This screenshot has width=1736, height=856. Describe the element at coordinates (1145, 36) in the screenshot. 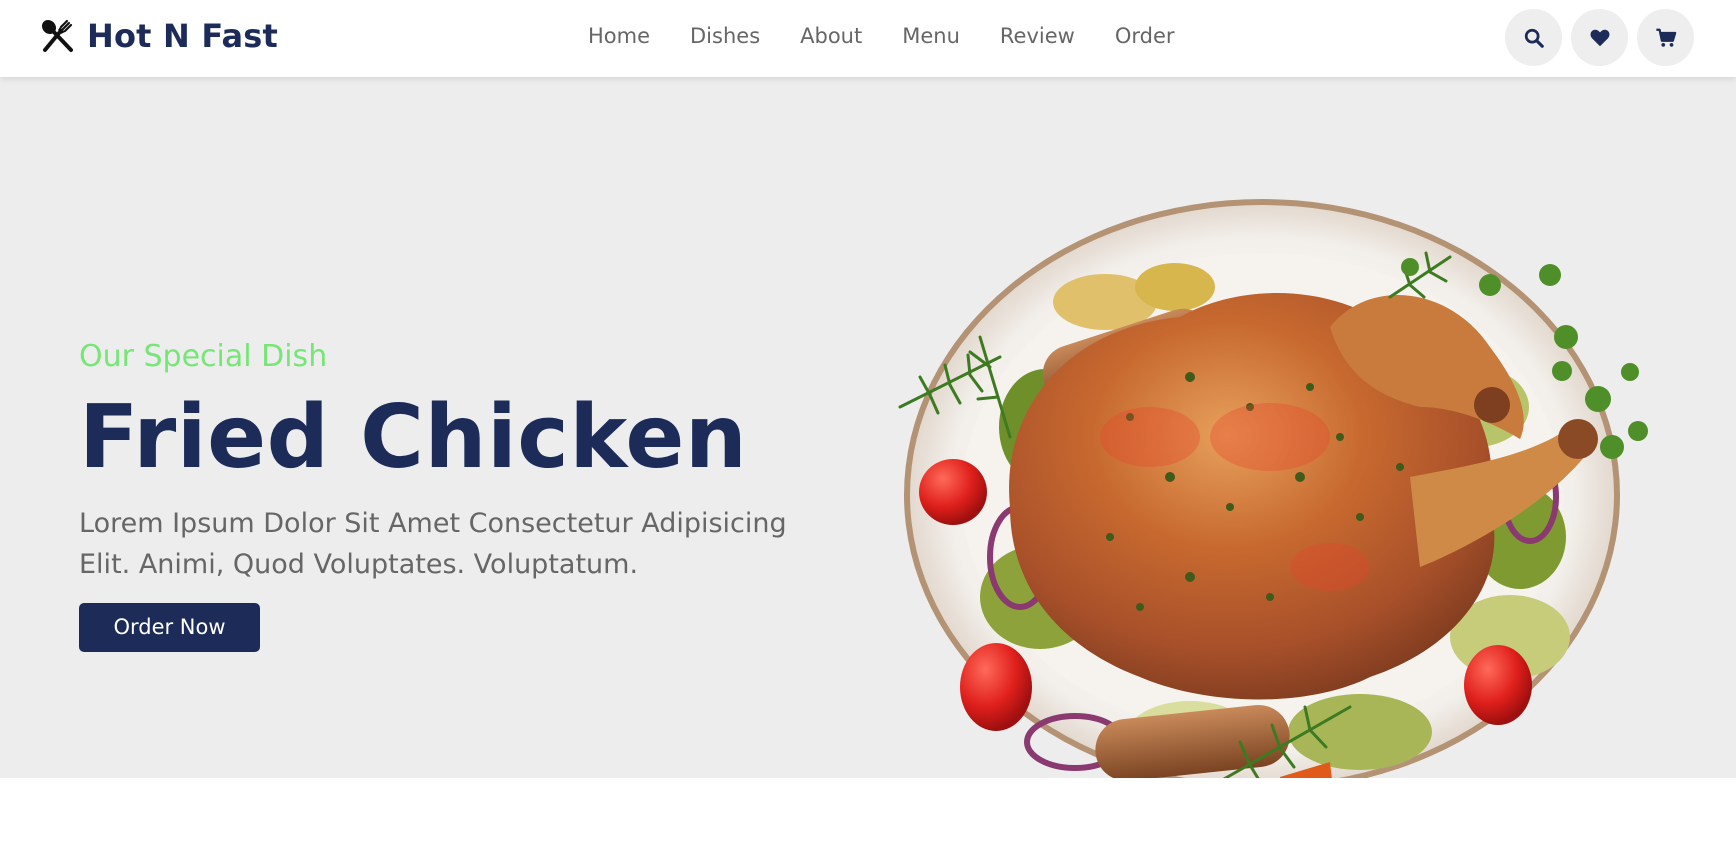

I see `nav-order: Order` at that location.